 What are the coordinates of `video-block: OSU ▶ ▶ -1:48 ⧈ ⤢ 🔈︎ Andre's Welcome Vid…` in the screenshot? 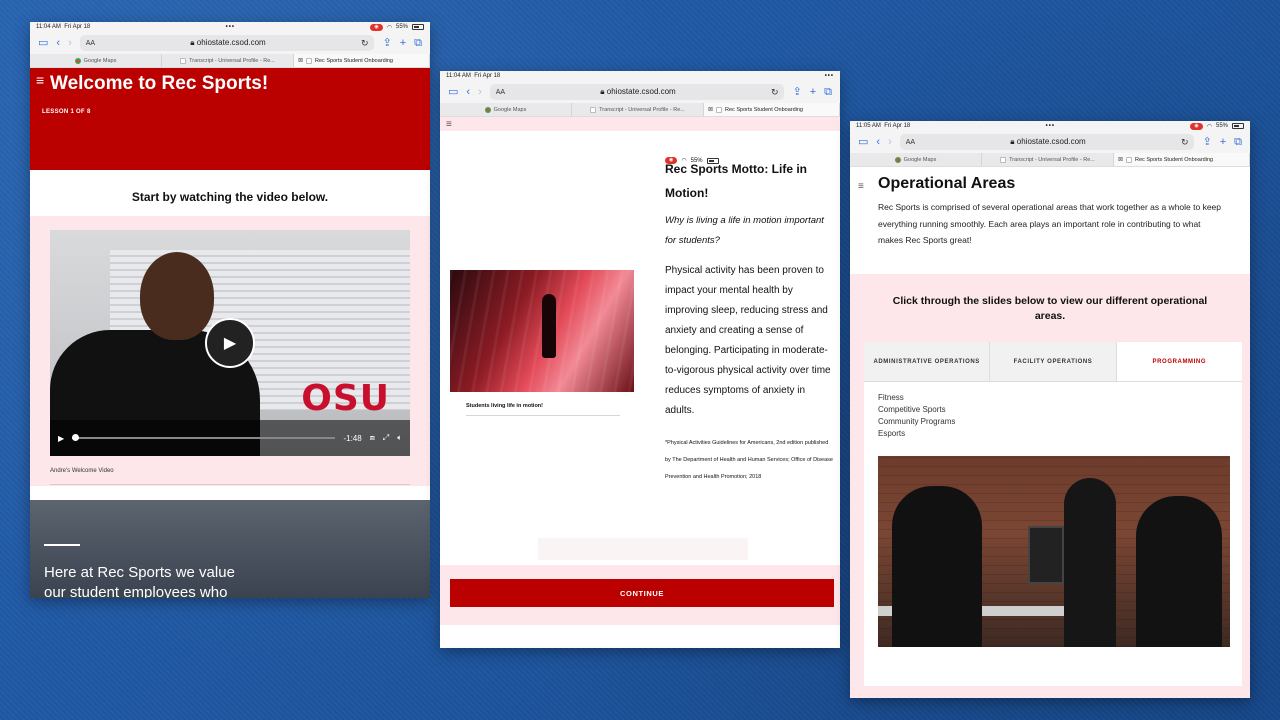 It's located at (230, 351).